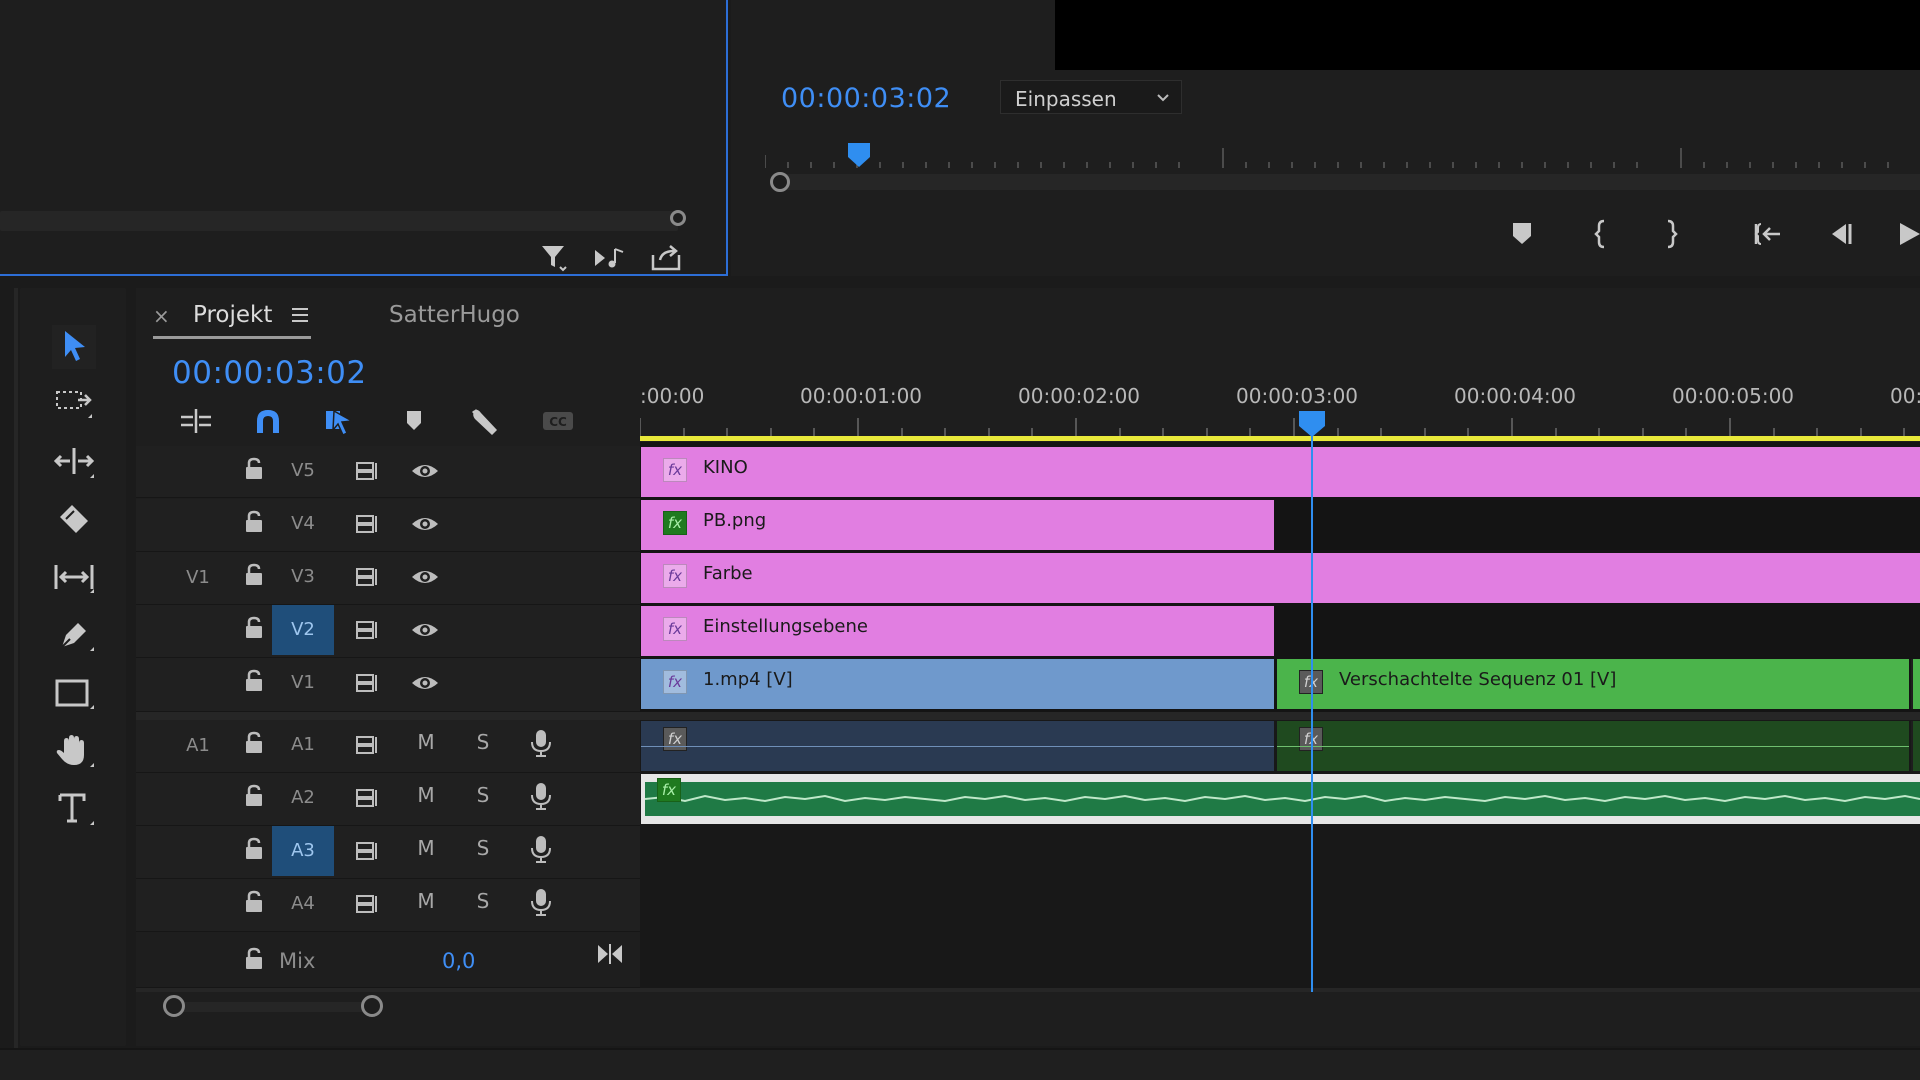 The width and height of the screenshot is (1920, 1080). Describe the element at coordinates (957, 631) in the screenshot. I see `clip-einstellungsebene: fx Einstellungsebene` at that location.